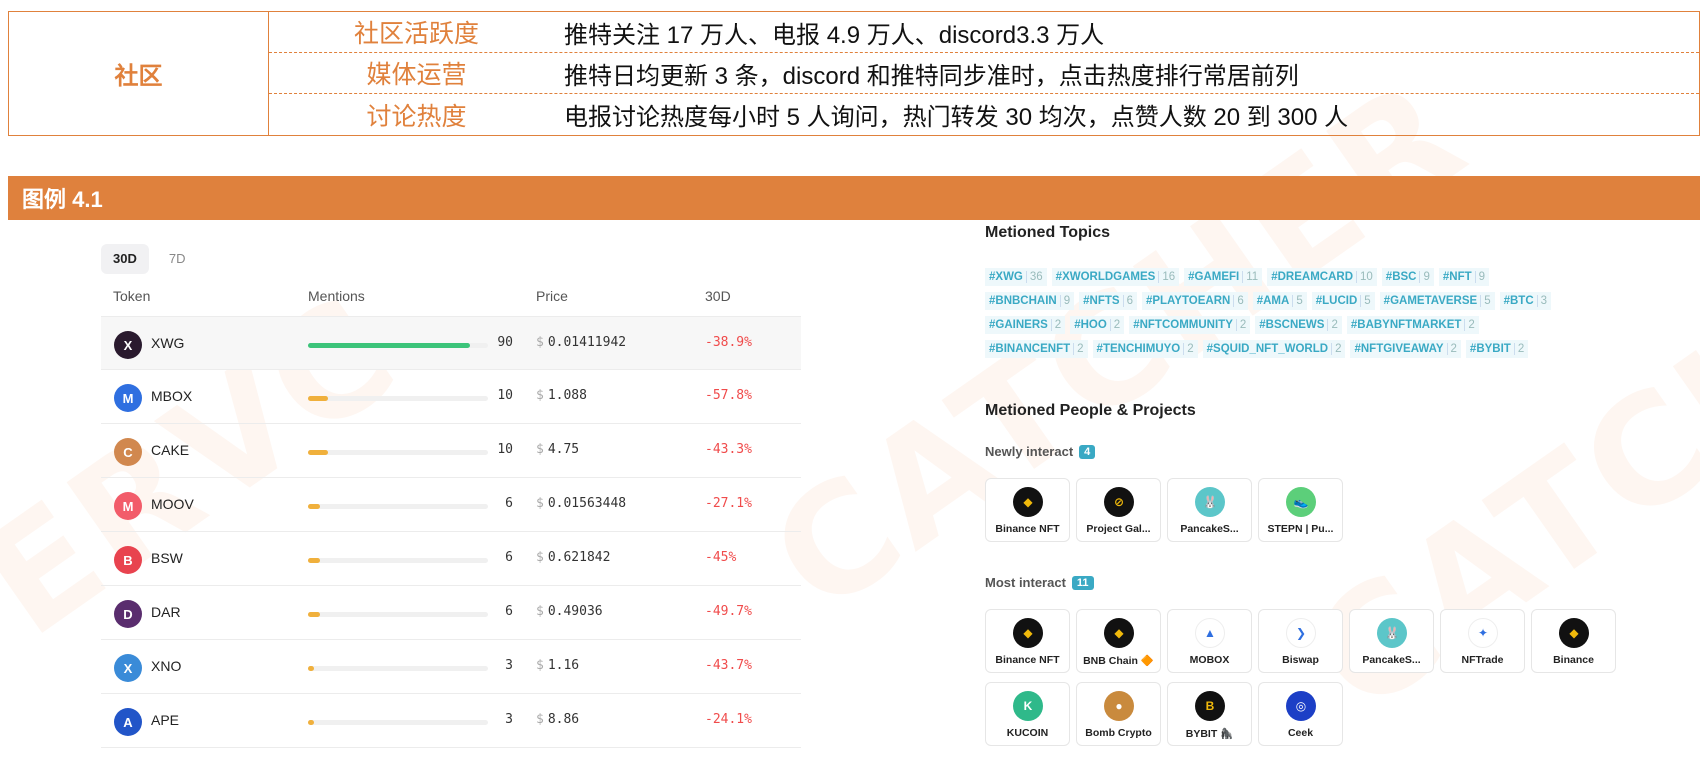 The height and width of the screenshot is (774, 1700). What do you see at coordinates (1119, 706) in the screenshot?
I see `bomb-crypto-icon: ●` at bounding box center [1119, 706].